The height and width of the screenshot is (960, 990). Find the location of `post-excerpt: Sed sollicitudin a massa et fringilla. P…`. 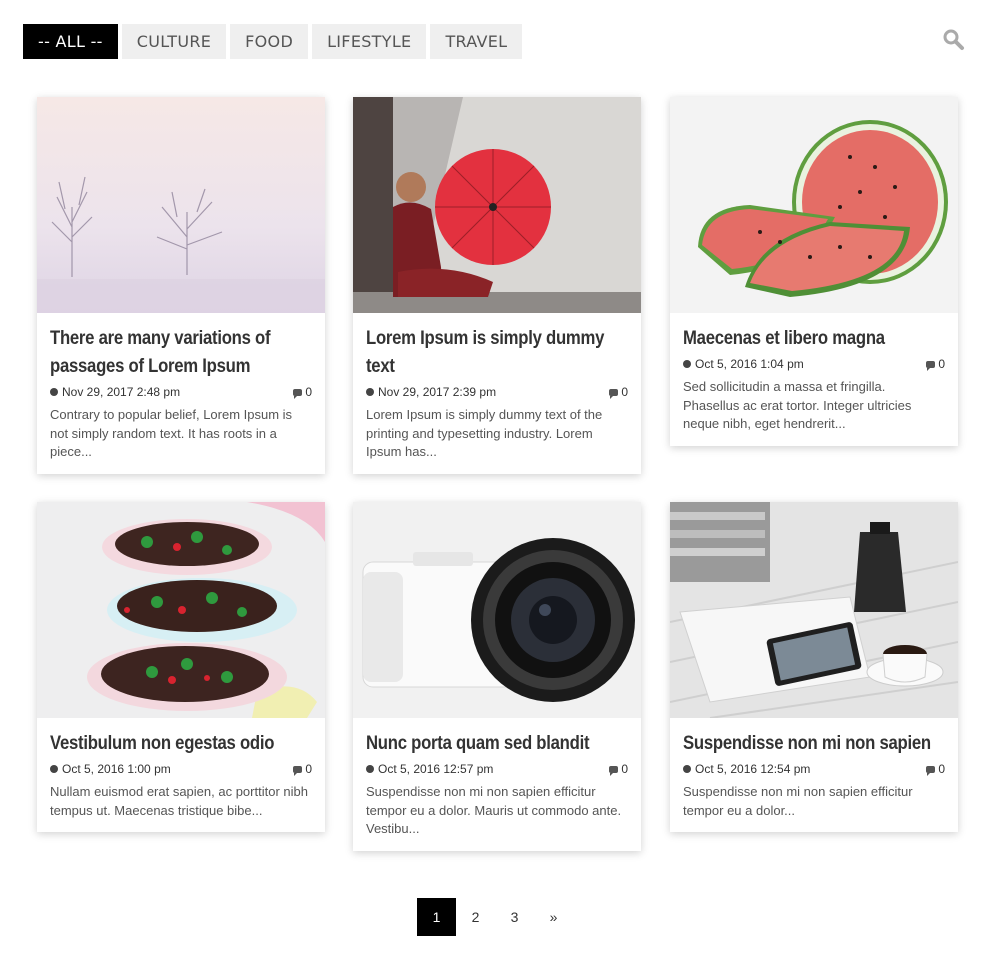

post-excerpt: Sed sollicitudin a massa et fringilla. P… is located at coordinates (797, 405).